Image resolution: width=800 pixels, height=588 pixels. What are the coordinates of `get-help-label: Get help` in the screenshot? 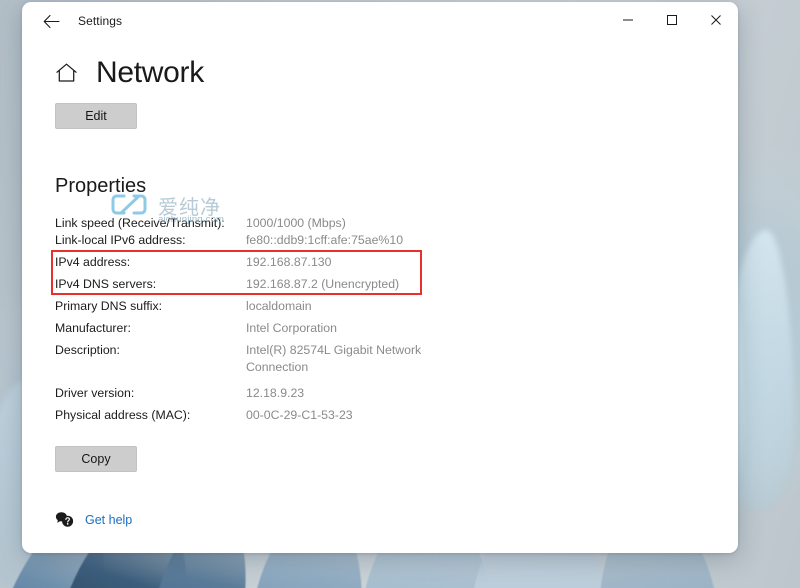 It's located at (109, 519).